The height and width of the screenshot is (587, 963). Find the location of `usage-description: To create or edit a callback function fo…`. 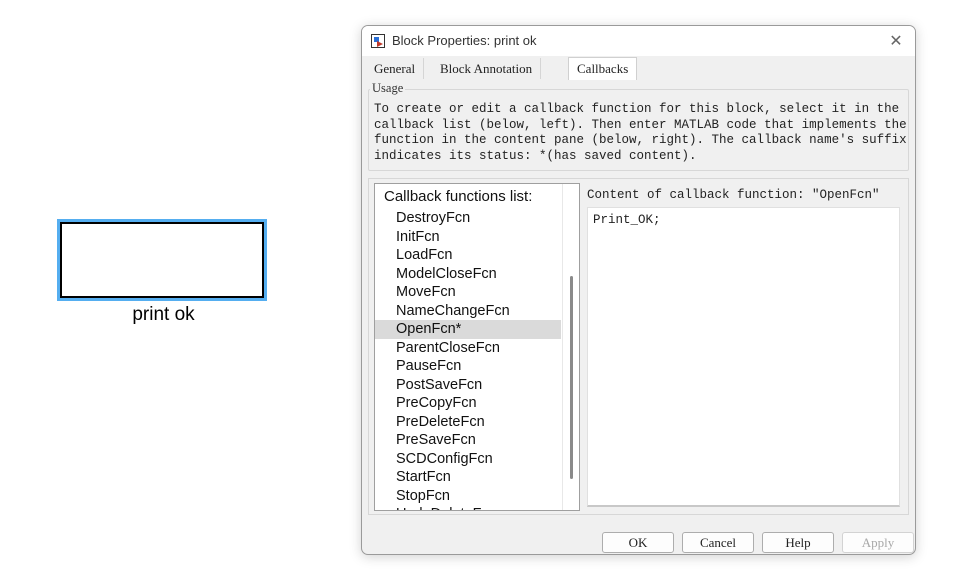

usage-description: To create or edit a callback function fo… is located at coordinates (640, 132).